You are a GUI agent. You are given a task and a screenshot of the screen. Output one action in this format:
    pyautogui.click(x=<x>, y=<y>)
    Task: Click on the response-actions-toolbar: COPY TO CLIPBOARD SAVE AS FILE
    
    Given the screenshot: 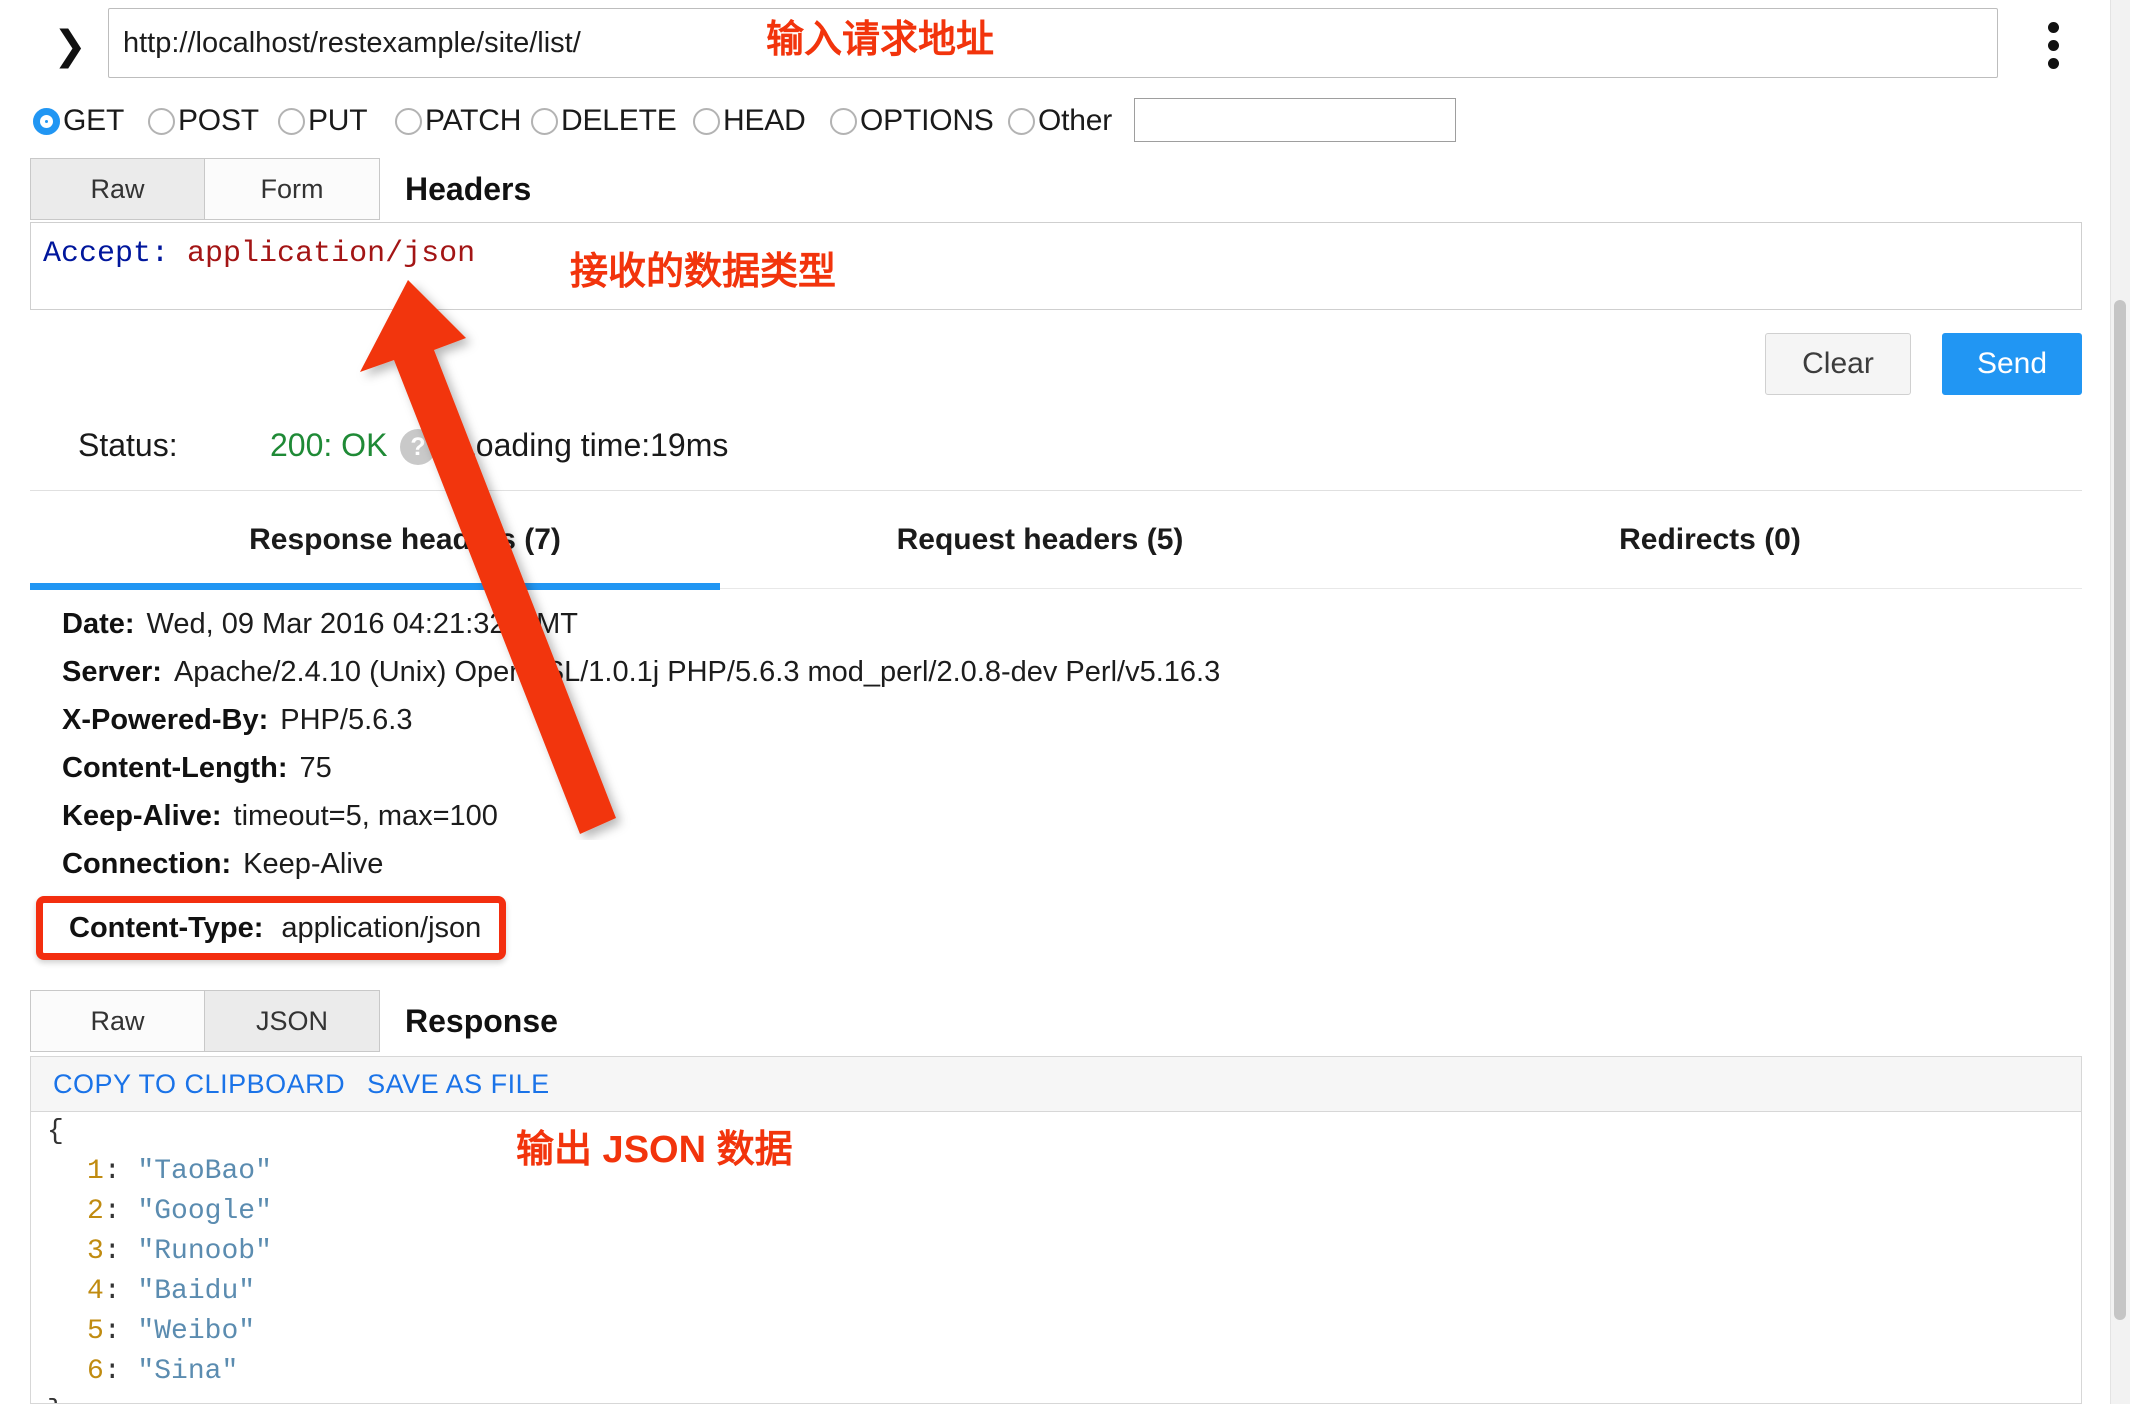 What is the action you would take?
    pyautogui.click(x=1056, y=1084)
    